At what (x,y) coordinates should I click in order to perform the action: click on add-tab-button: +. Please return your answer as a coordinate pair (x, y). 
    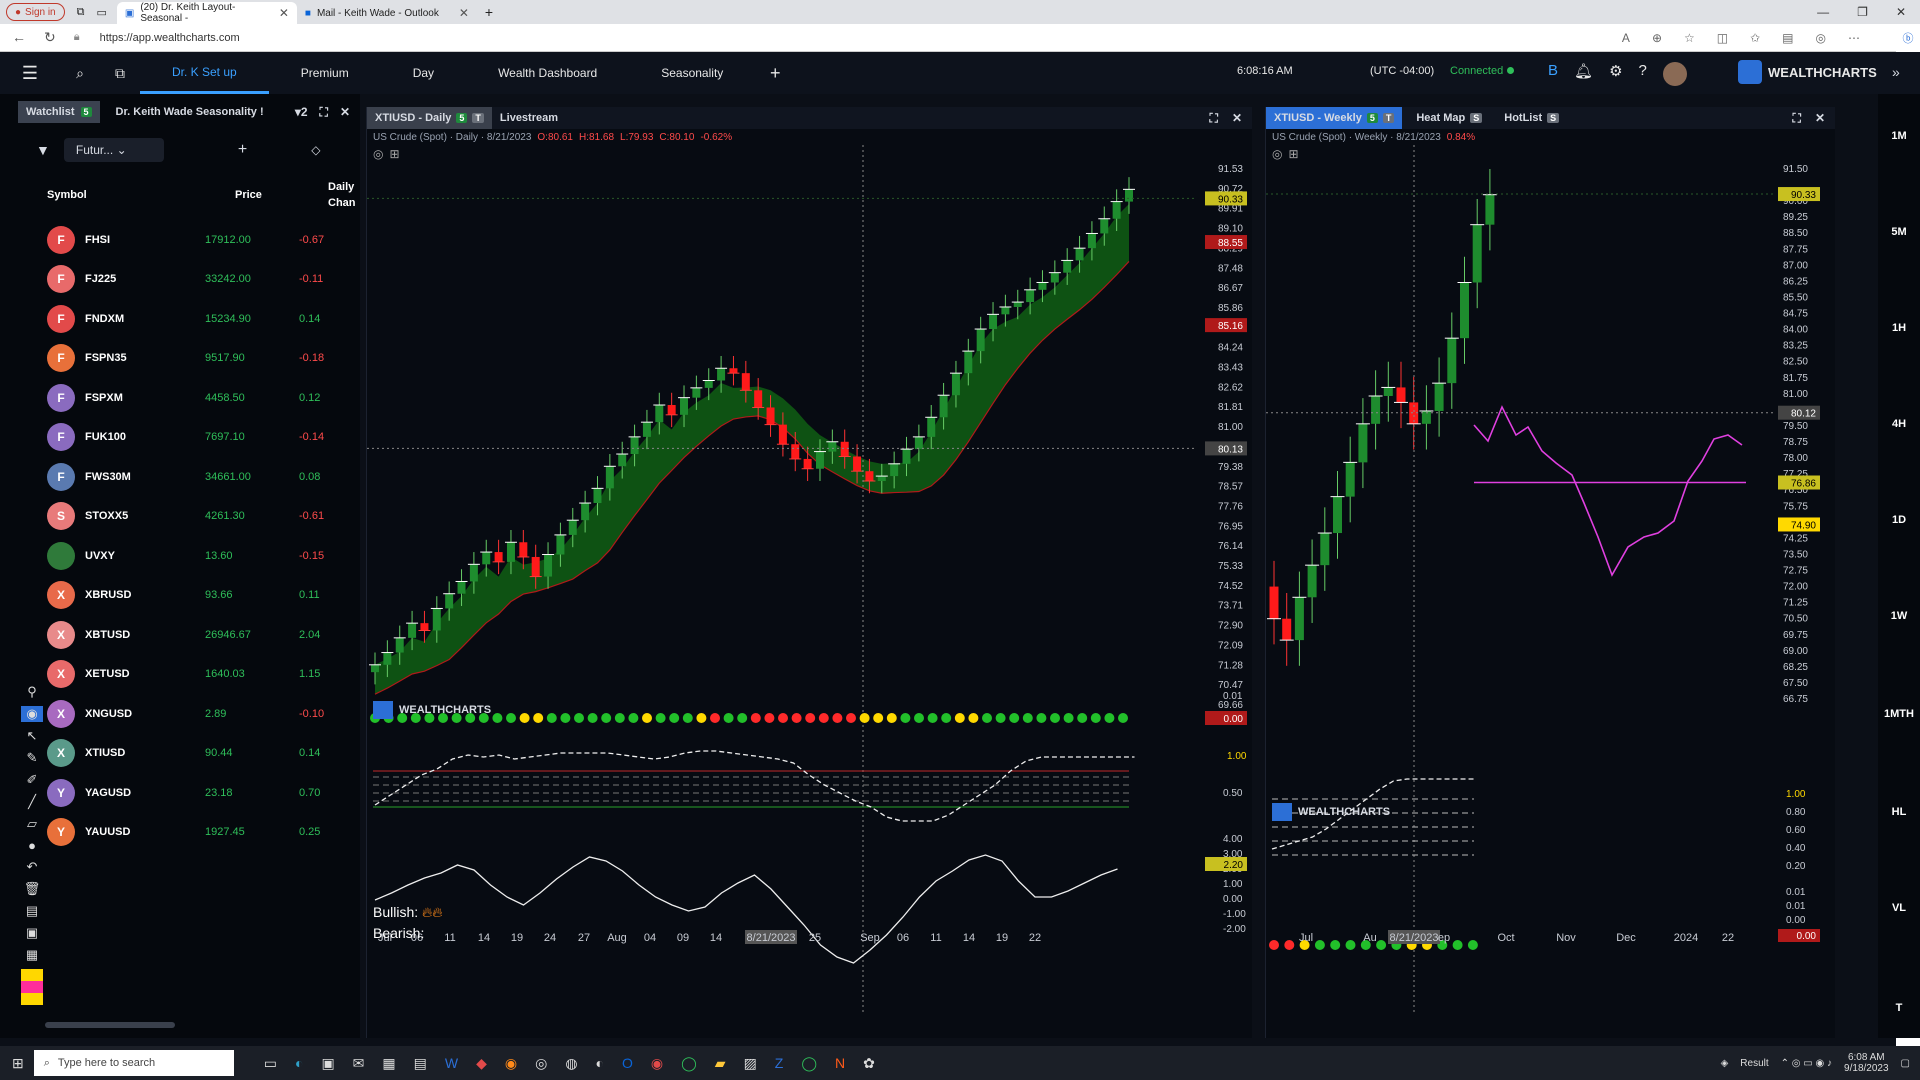
    Looking at the image, I should click on (775, 73).